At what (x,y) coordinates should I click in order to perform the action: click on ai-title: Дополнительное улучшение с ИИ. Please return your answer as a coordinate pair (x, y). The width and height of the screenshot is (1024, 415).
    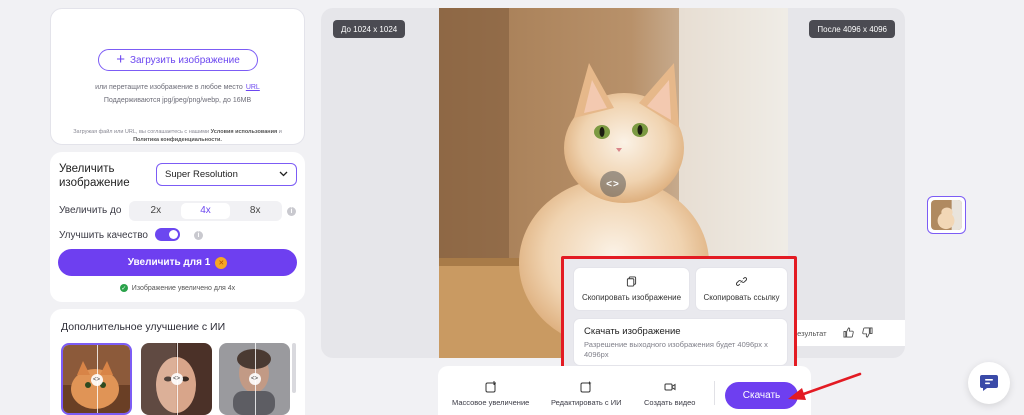
    Looking at the image, I should click on (143, 327).